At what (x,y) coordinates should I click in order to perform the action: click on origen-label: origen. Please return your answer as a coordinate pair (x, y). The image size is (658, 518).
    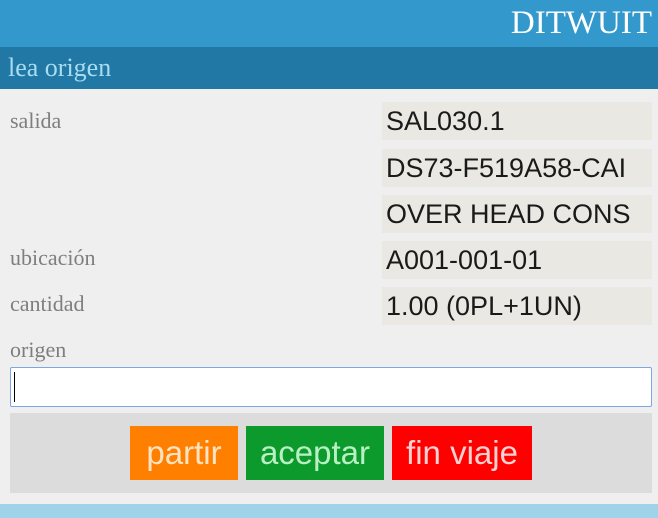
    Looking at the image, I should click on (38, 349).